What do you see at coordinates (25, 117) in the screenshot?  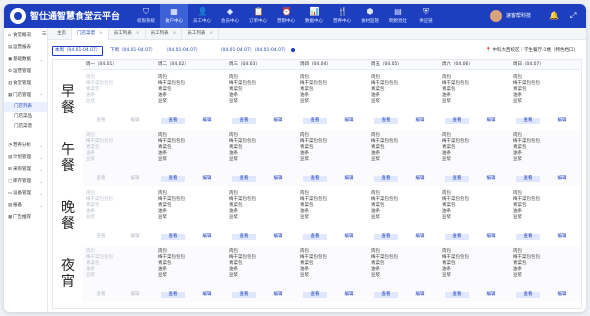 I see `sidebar-subitem: 门店菜品` at bounding box center [25, 117].